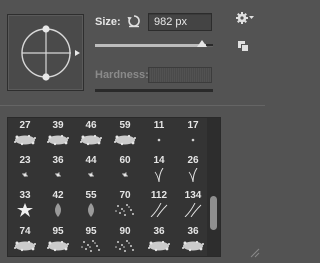 Image resolution: width=320 pixels, height=263 pixels. What do you see at coordinates (254, 252) in the screenshot?
I see `resize-grip-icon` at bounding box center [254, 252].